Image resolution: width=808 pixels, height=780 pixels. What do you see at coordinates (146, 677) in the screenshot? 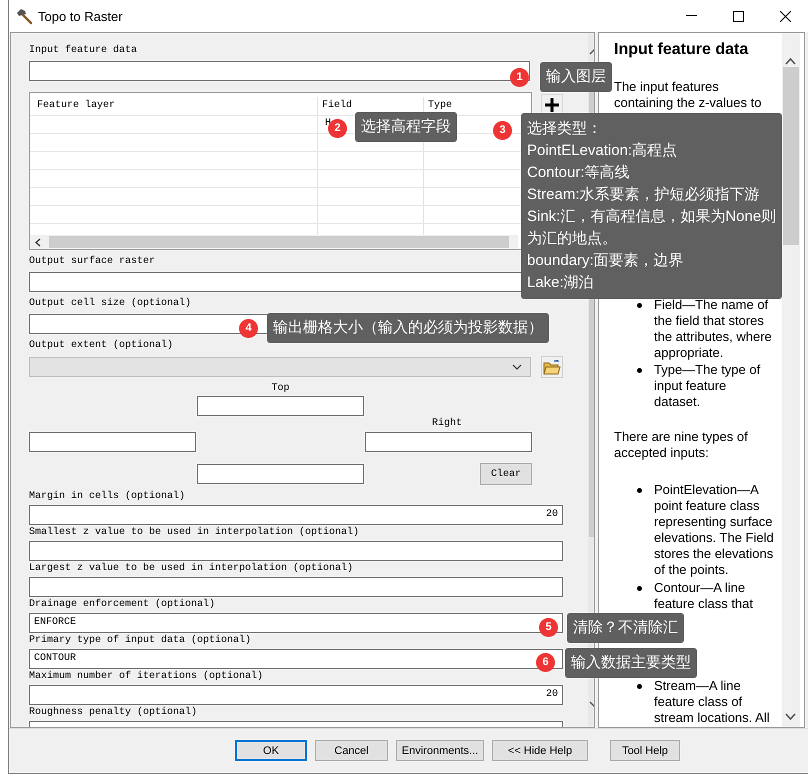
I see `field-label: Maximum number of iterations (optional)` at bounding box center [146, 677].